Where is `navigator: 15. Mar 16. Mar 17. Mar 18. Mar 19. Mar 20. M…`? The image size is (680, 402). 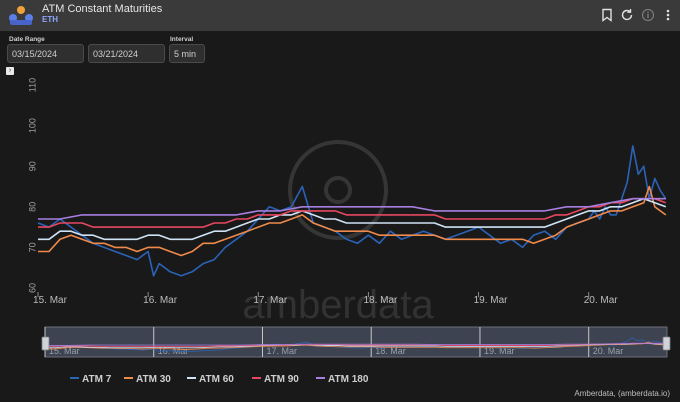
navigator: 15. Mar 16. Mar 17. Mar 18. Mar 19. Mar 20. M… is located at coordinates (356, 342).